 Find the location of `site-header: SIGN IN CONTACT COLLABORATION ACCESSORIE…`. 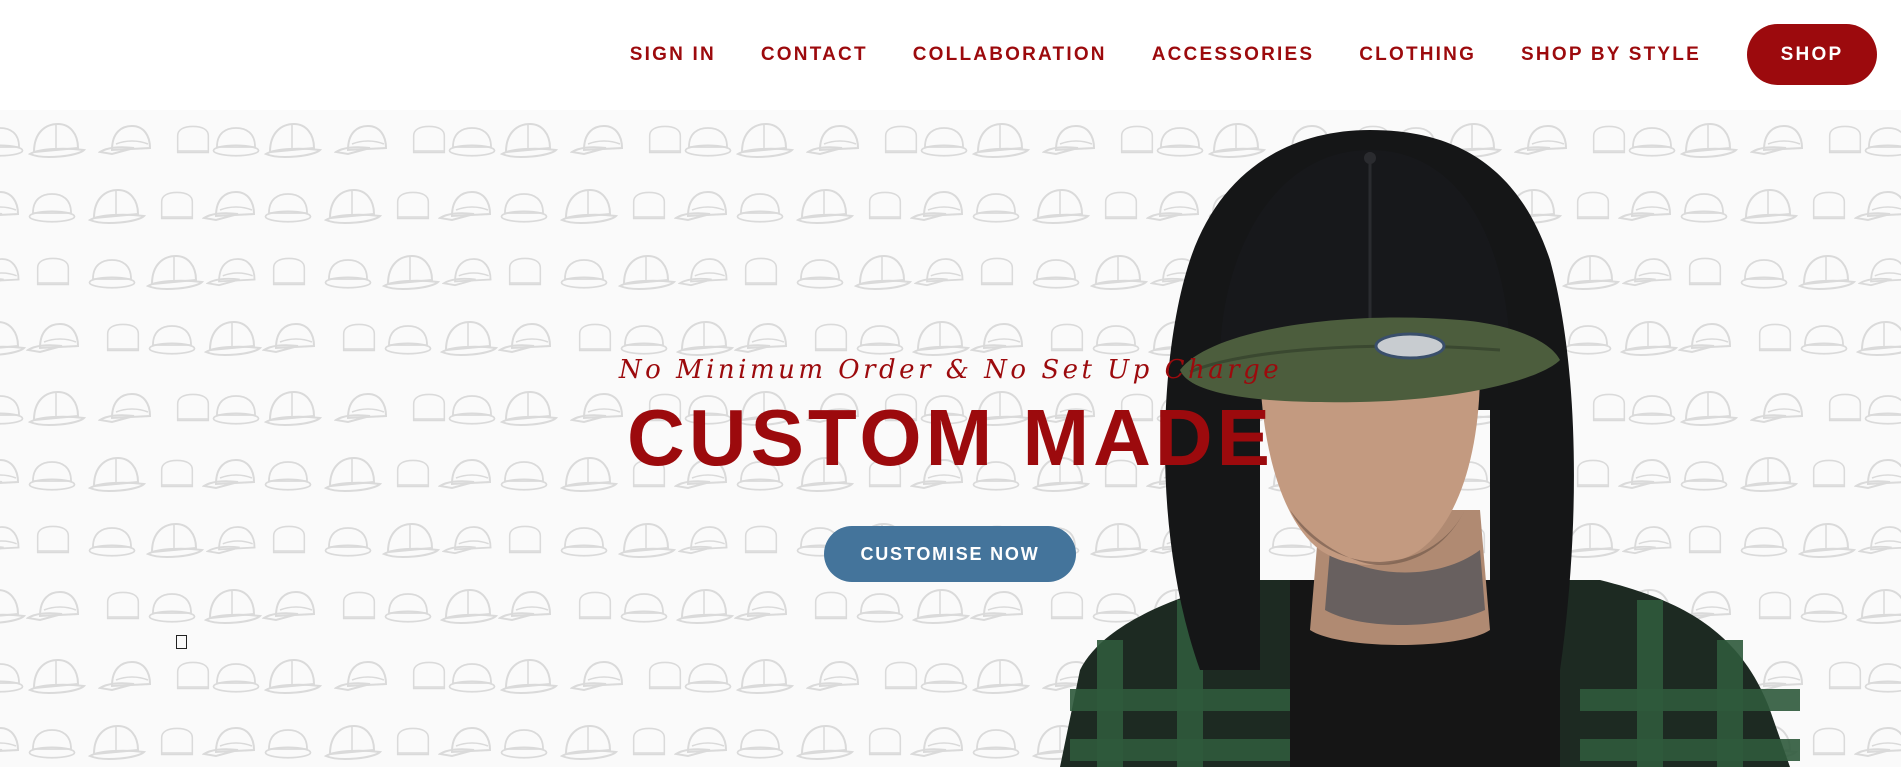

site-header: SIGN IN CONTACT COLLABORATION ACCESSORIE… is located at coordinates (950, 55).